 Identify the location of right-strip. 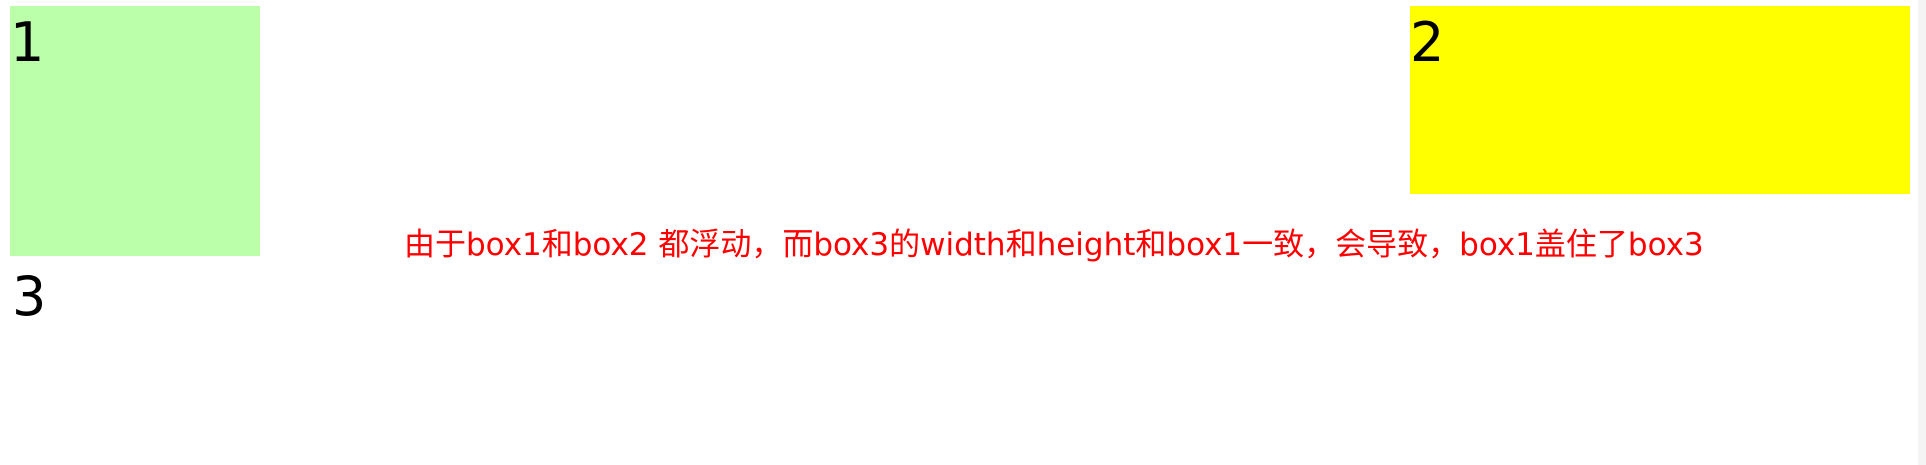
(1922, 232).